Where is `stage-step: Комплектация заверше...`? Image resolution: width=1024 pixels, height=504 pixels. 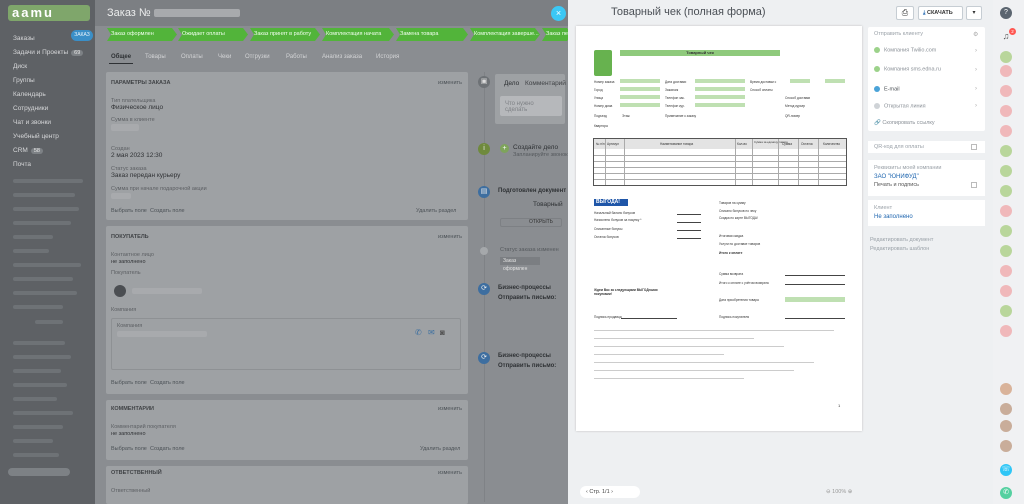 stage-step: Комплектация заверше... is located at coordinates (505, 34).